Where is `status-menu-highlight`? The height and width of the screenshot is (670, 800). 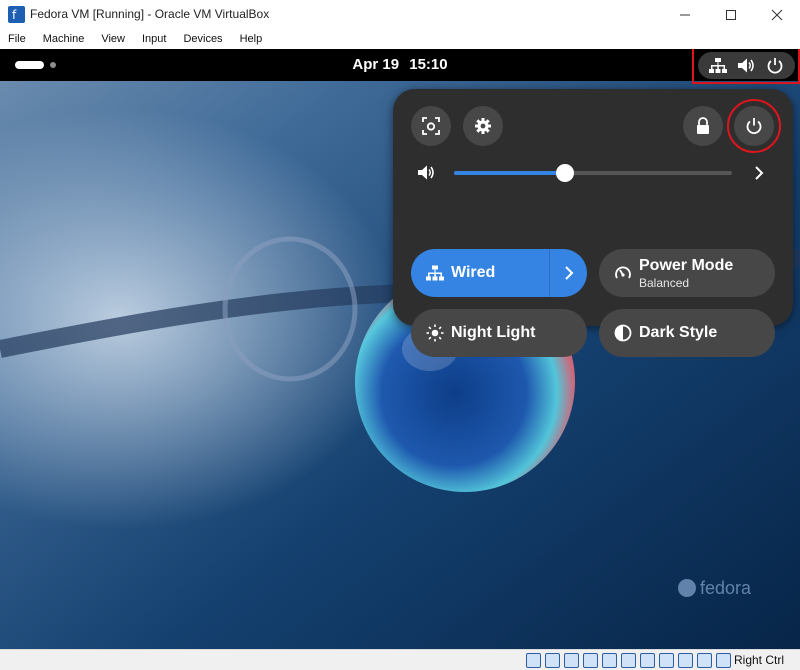 status-menu-highlight is located at coordinates (746, 66).